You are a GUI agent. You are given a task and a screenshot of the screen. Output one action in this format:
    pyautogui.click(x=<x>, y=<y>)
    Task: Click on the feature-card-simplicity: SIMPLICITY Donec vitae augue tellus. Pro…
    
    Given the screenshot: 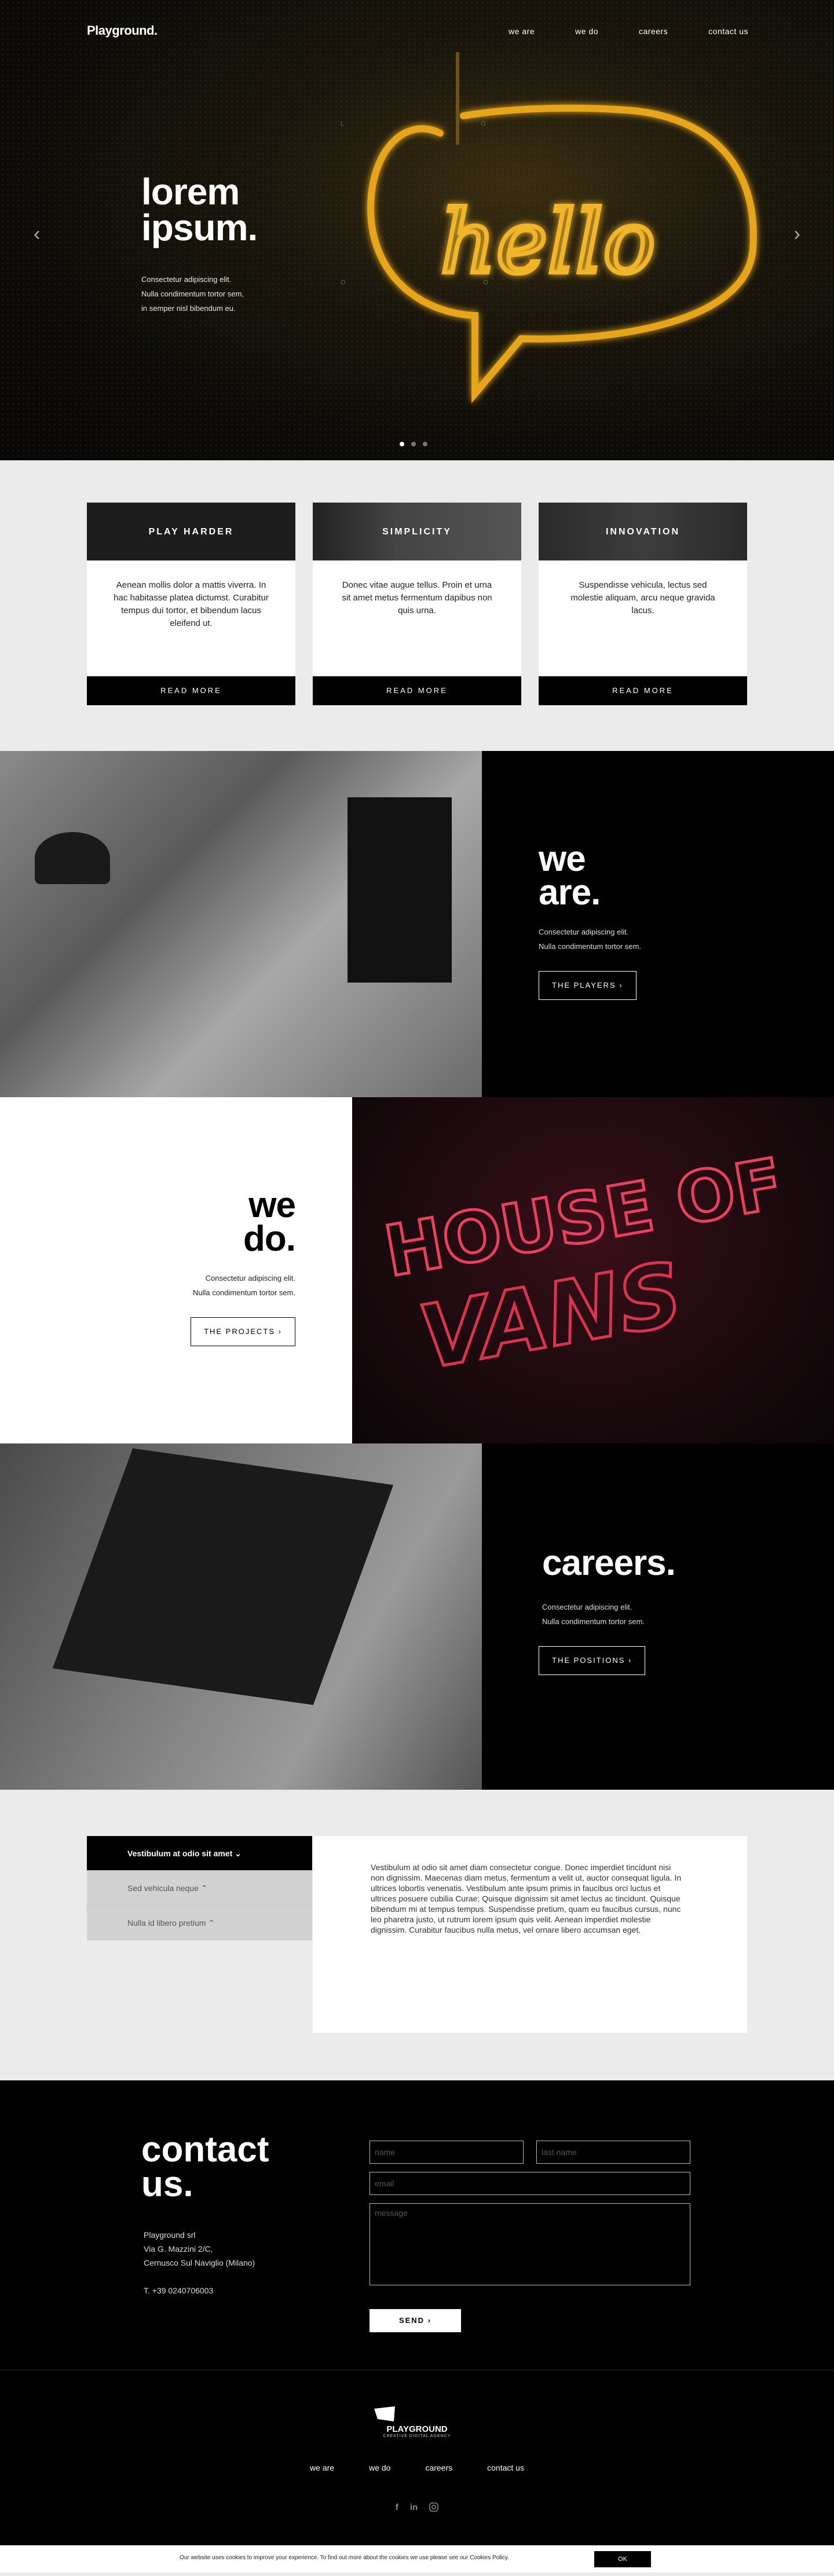 What is the action you would take?
    pyautogui.click(x=417, y=604)
    